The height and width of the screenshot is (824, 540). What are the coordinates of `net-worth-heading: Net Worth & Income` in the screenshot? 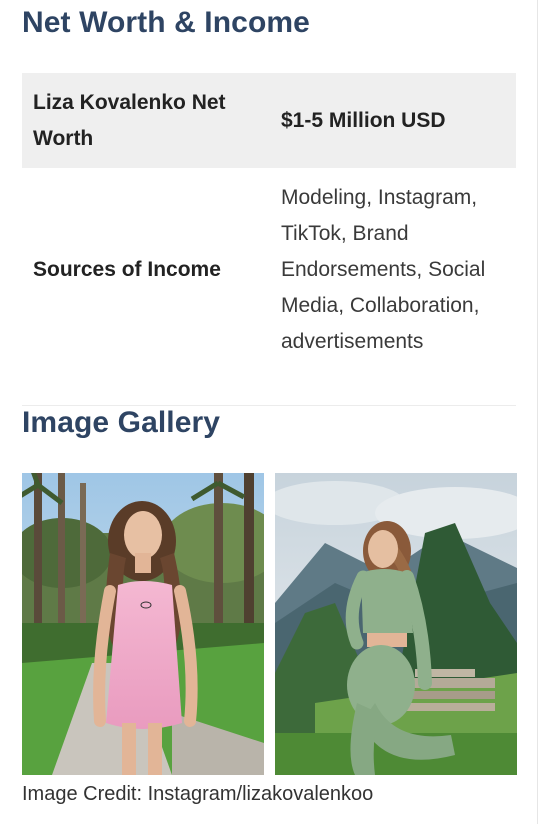 It's located at (166, 22).